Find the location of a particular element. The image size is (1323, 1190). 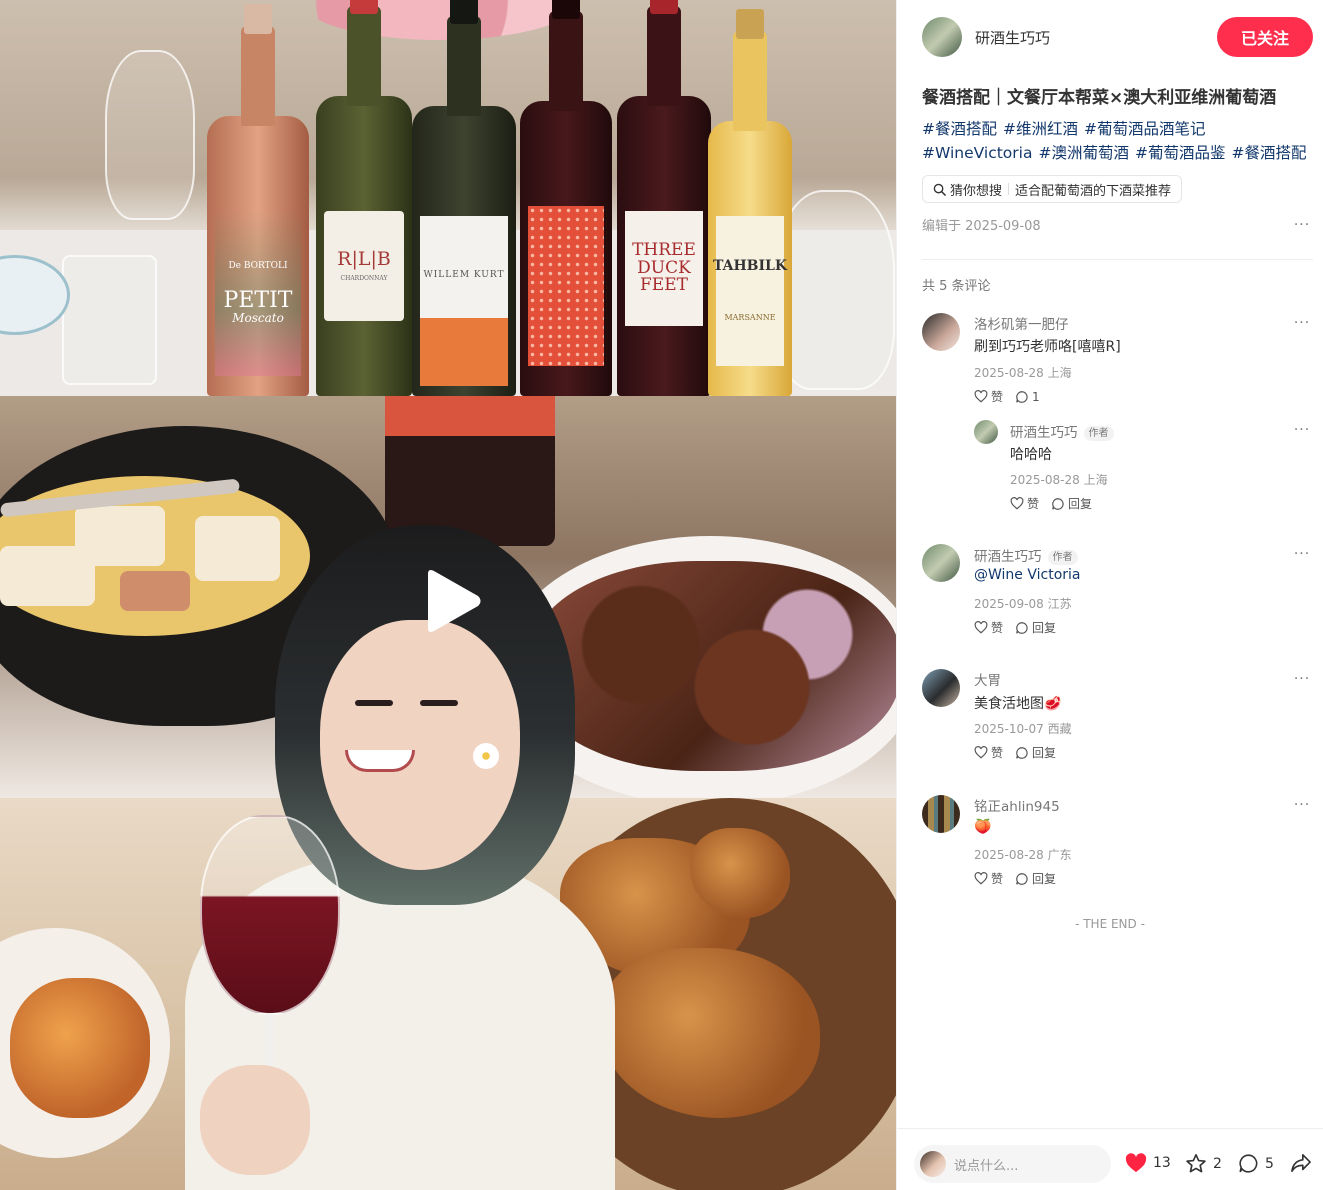

like-count: 13 is located at coordinates (1162, 1163).